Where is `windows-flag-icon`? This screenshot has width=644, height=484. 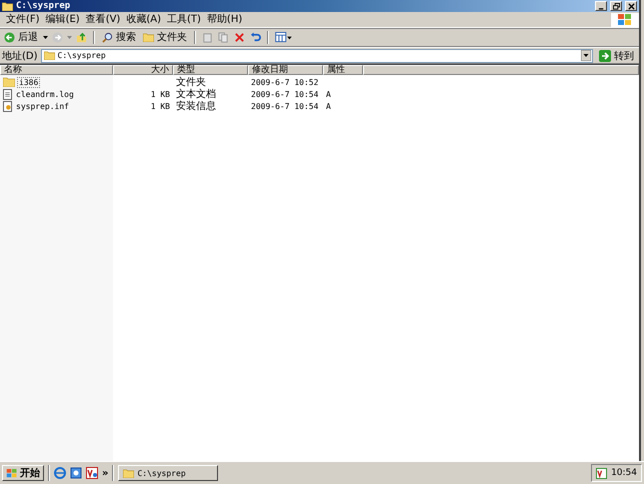 windows-flag-icon is located at coordinates (12, 473).